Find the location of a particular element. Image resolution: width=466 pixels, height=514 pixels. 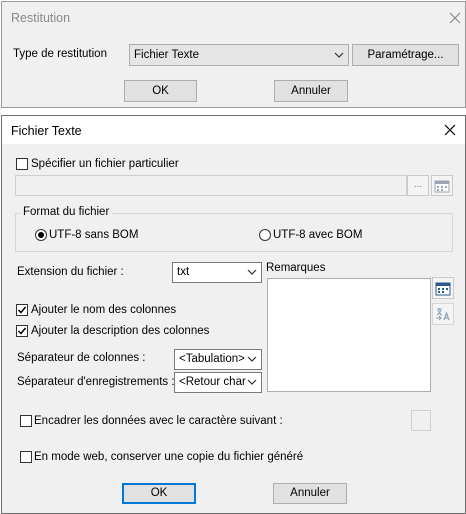

type-restitution-value: Fichier Texte is located at coordinates (166, 55).